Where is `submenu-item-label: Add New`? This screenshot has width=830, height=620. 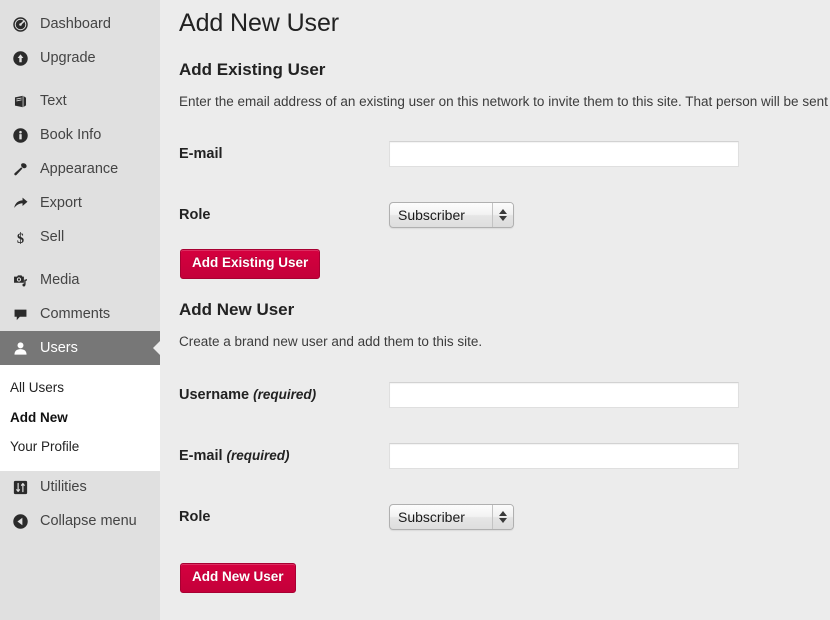 submenu-item-label: Add New is located at coordinates (39, 417).